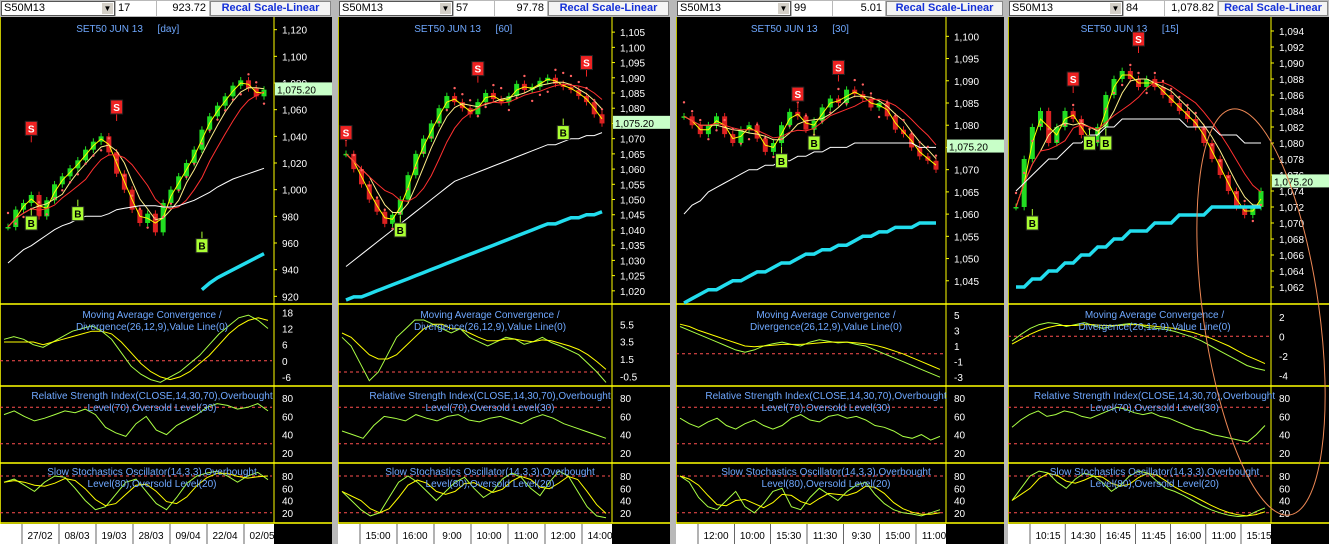 The height and width of the screenshot is (544, 1329). What do you see at coordinates (1291, 128) in the screenshot?
I see `price-tick-label: 1,082` at bounding box center [1291, 128].